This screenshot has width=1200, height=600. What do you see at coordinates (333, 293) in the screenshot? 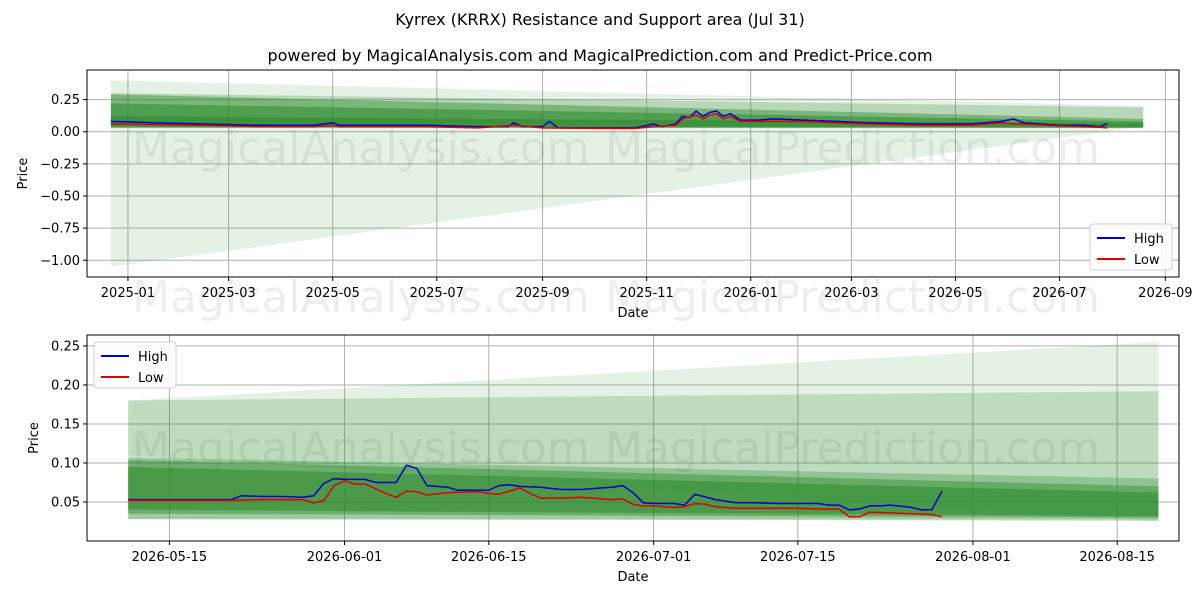
I see `x-tick-label: 2025-05` at bounding box center [333, 293].